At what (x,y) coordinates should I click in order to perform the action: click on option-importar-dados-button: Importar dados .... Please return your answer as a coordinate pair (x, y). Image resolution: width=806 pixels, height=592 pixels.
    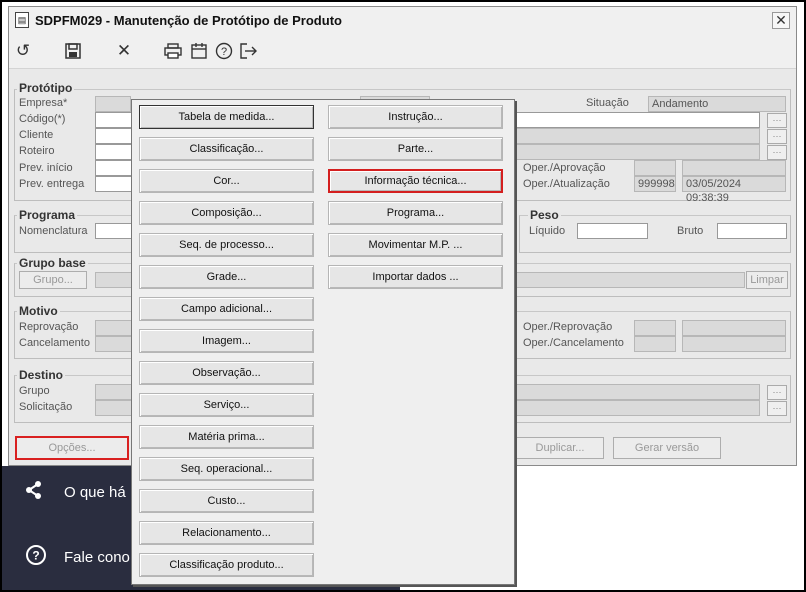
    Looking at the image, I should click on (415, 277).